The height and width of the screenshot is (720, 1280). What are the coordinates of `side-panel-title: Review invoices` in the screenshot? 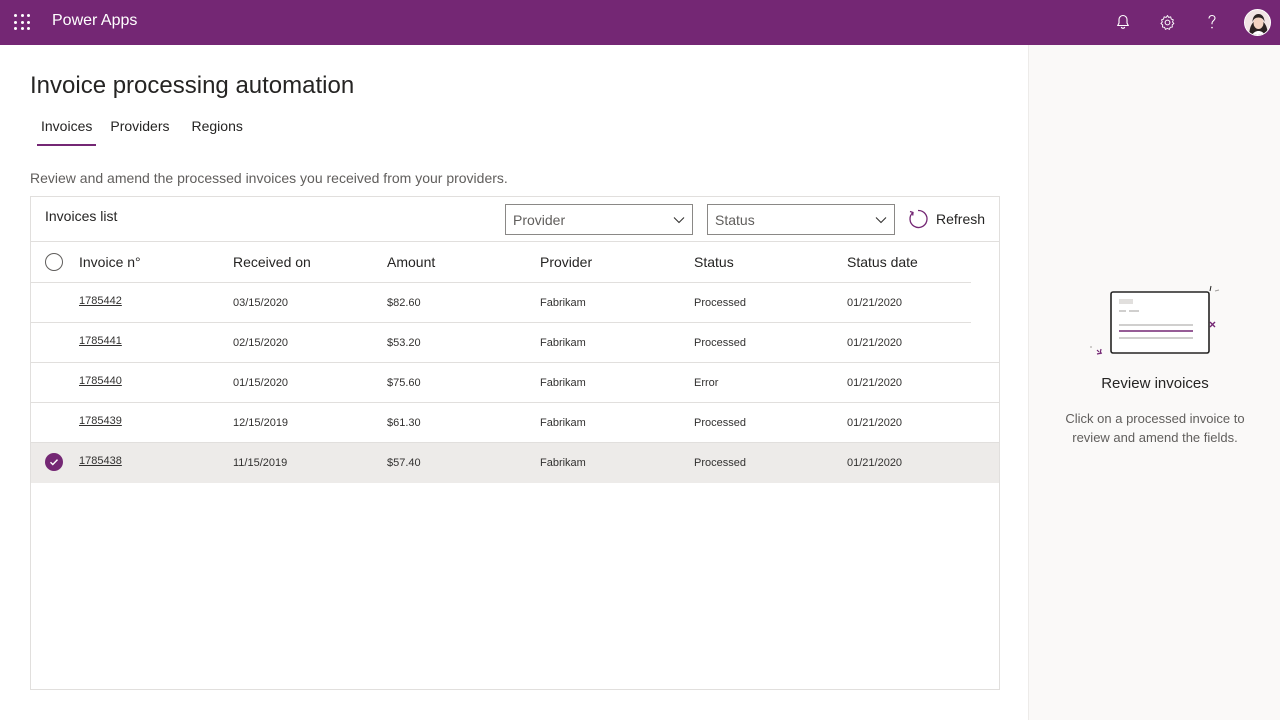 It's located at (1155, 383).